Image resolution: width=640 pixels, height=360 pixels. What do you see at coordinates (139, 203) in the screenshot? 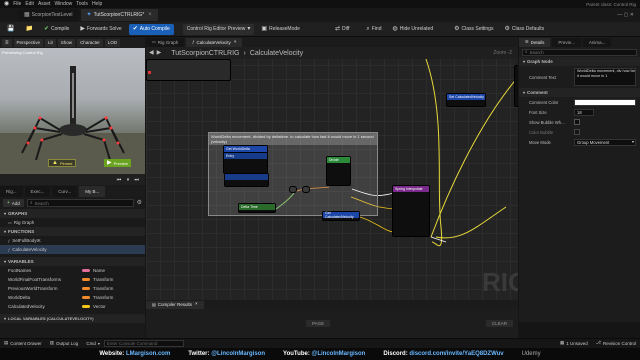
I see `gear-icon: ⚙` at bounding box center [139, 203].